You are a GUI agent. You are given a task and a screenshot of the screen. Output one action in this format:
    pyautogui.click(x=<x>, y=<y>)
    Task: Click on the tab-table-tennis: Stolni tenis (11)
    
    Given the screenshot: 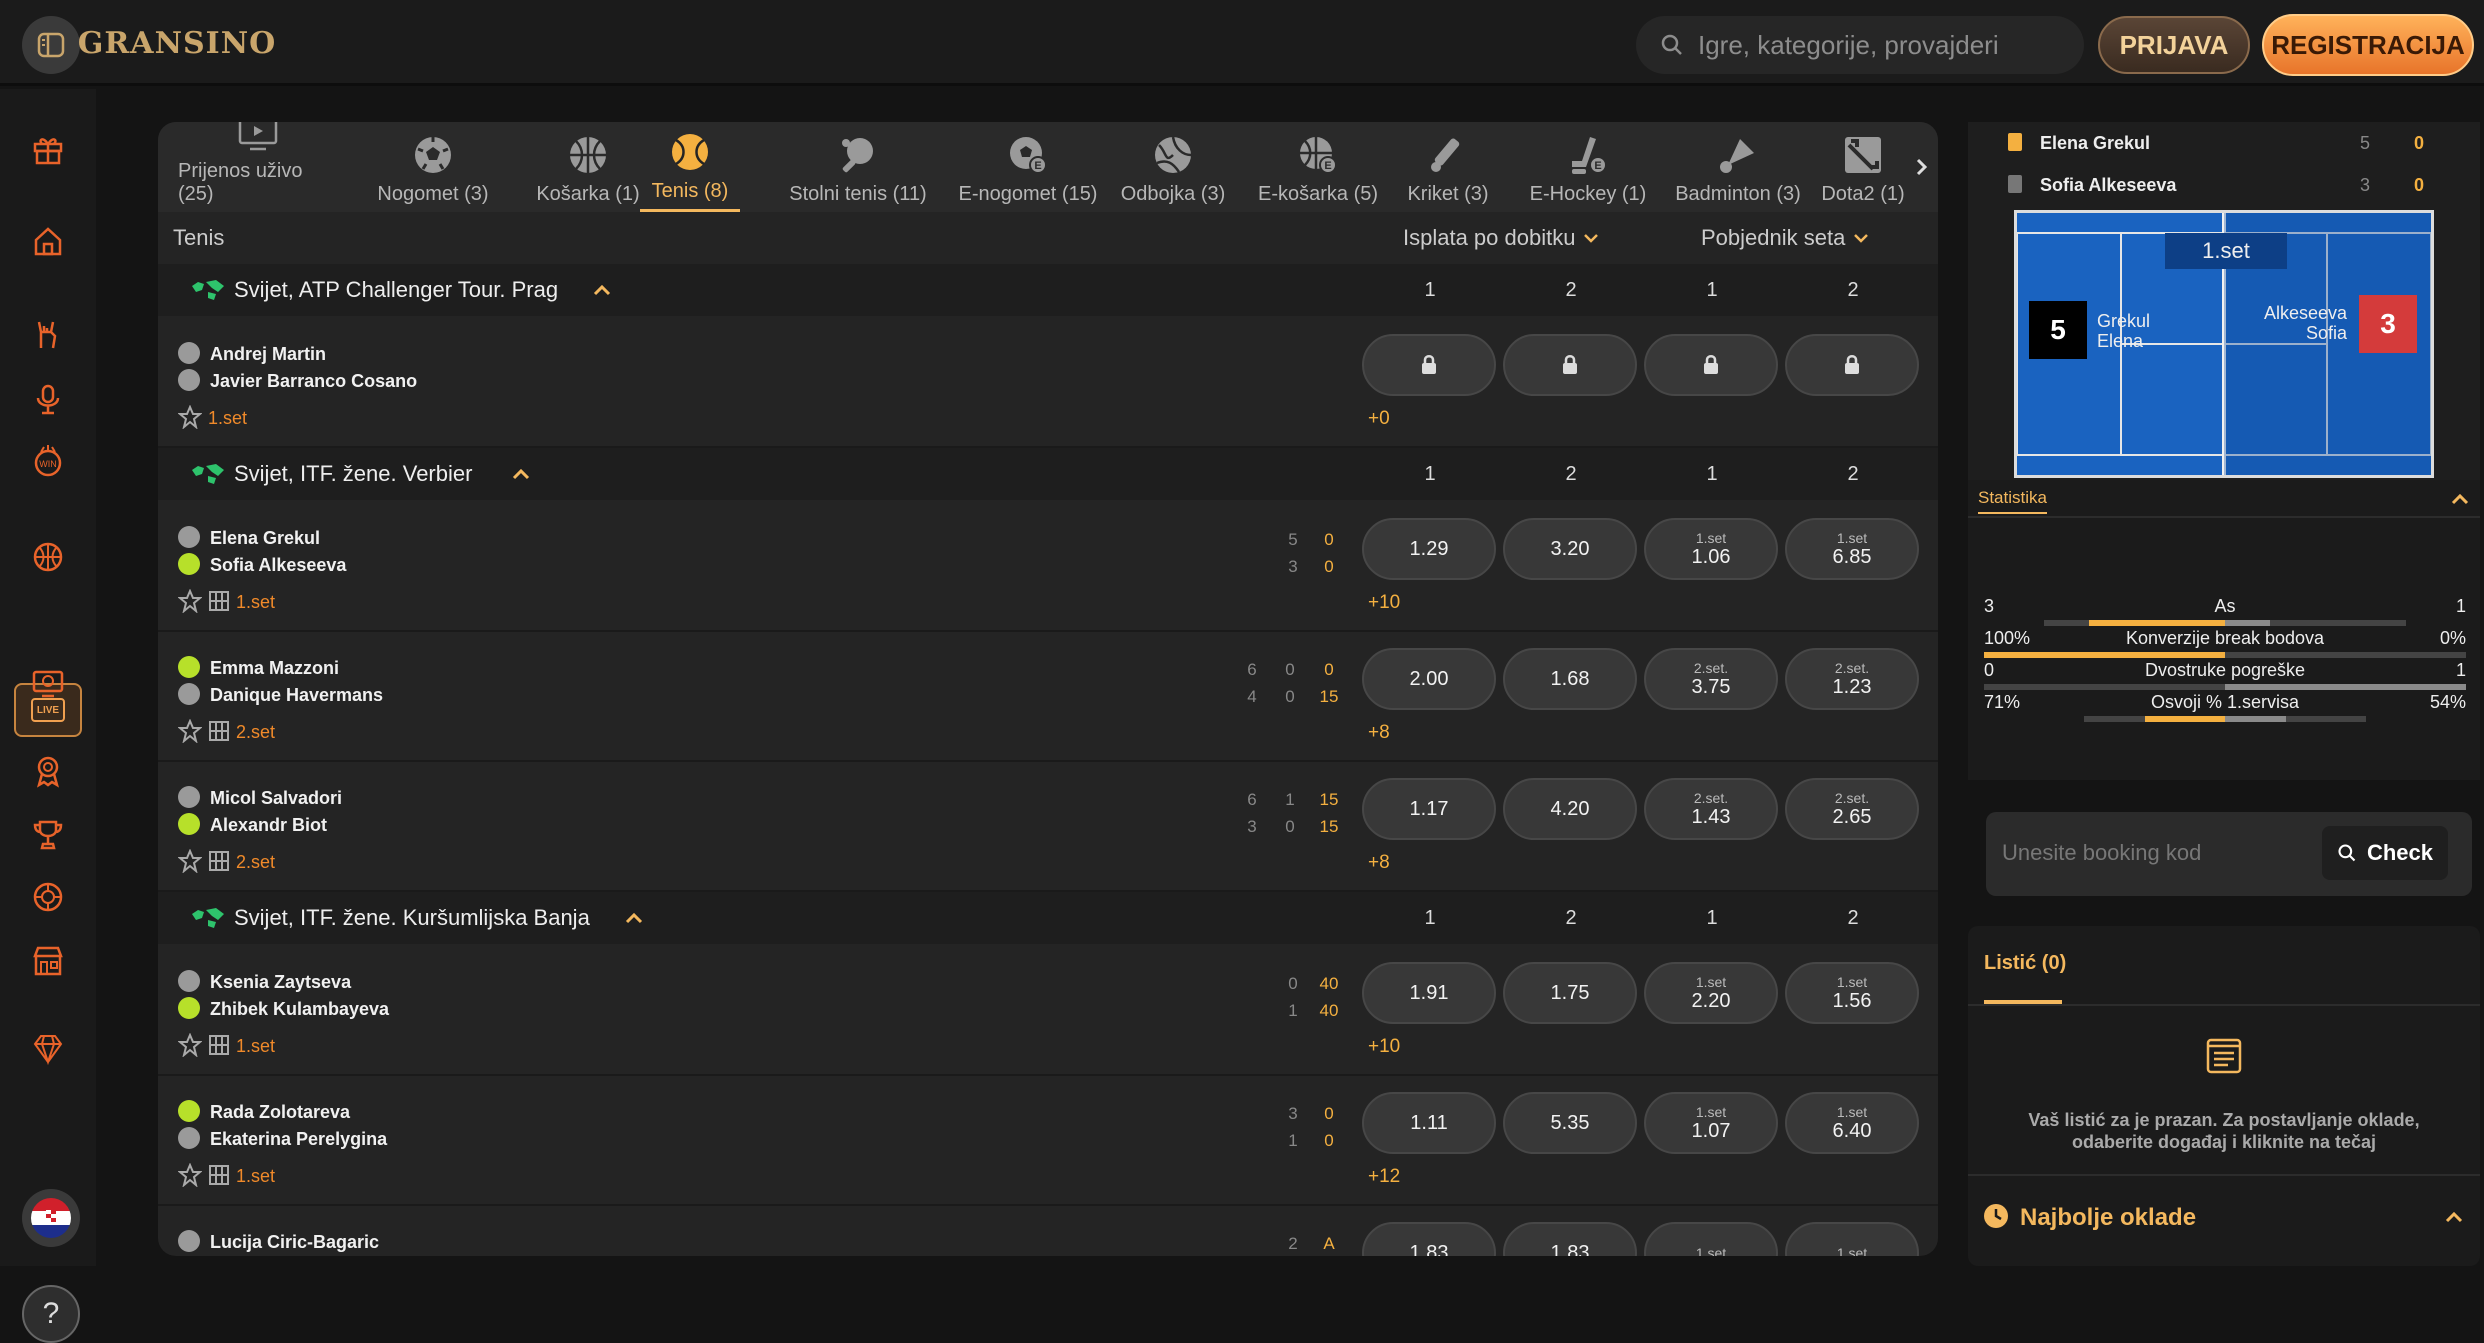 What is the action you would take?
    pyautogui.click(x=858, y=172)
    